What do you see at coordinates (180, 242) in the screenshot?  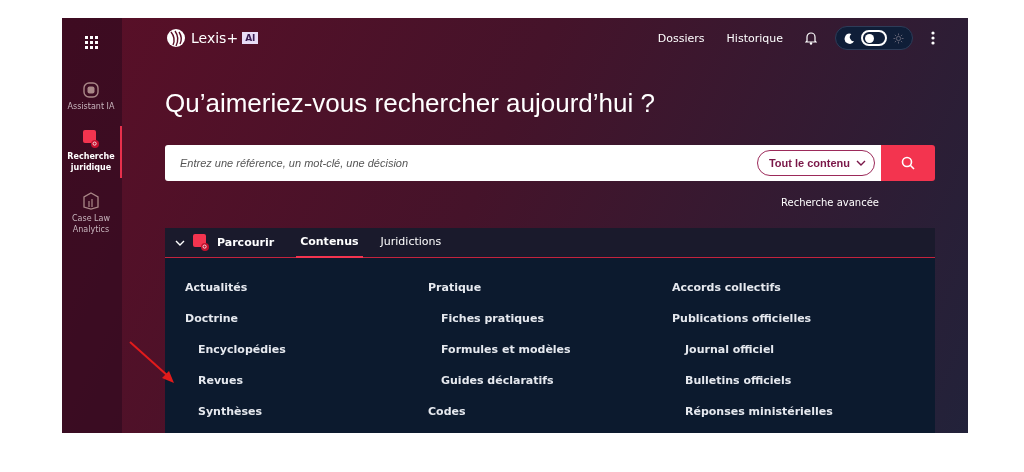 I see `chevron-icon` at bounding box center [180, 242].